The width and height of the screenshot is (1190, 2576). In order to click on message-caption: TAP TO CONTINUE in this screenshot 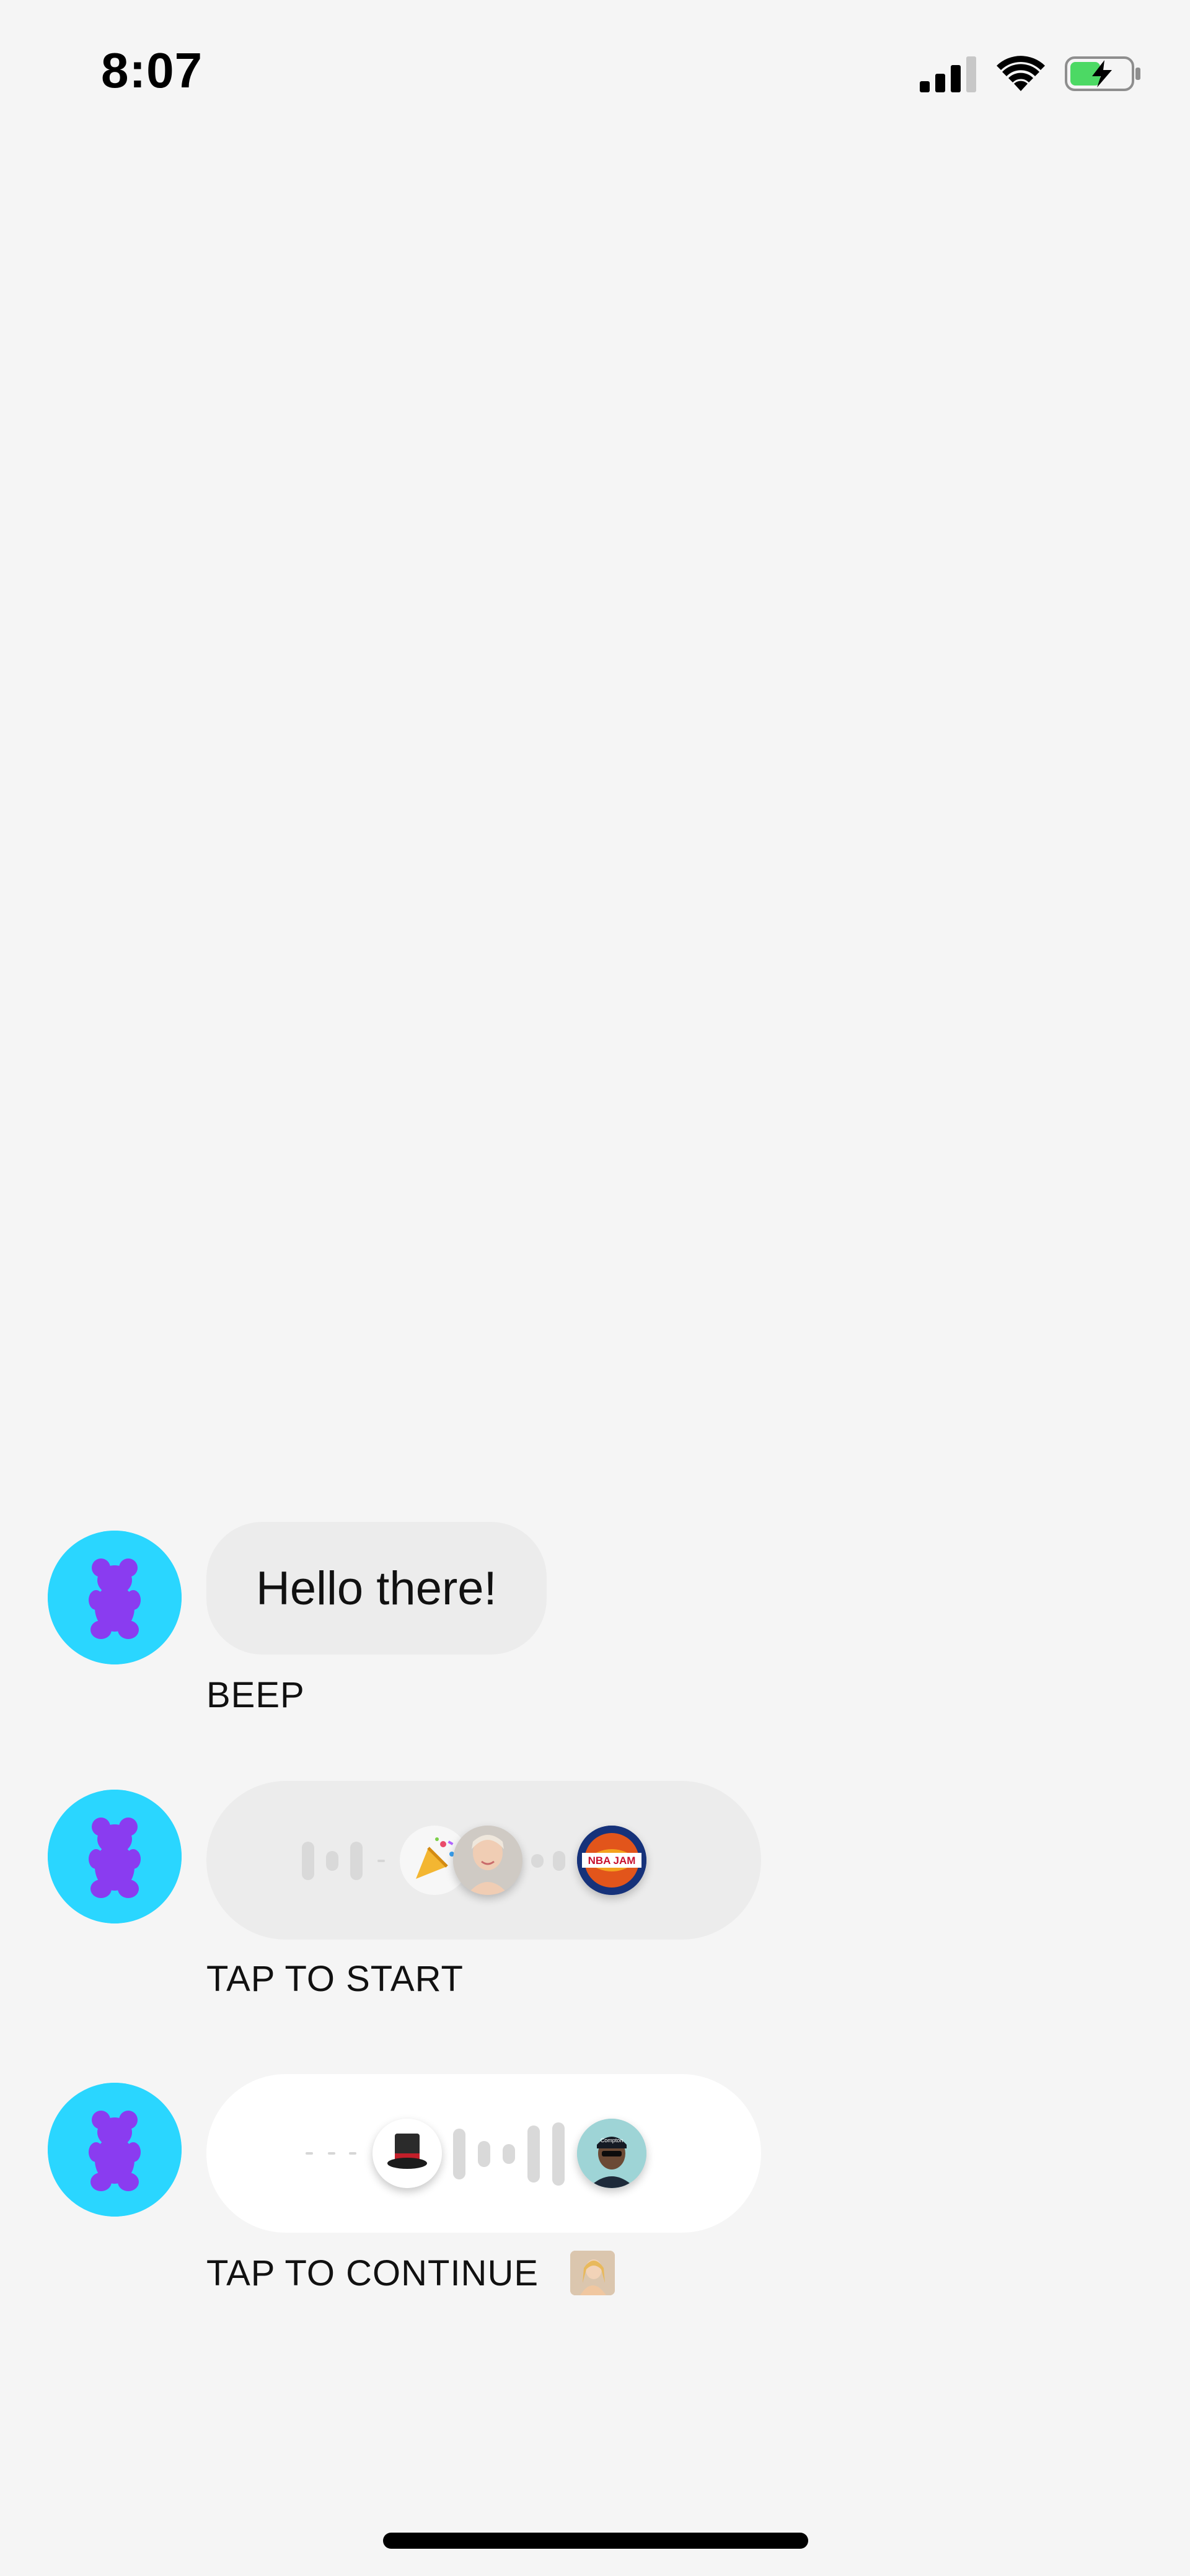, I will do `click(372, 2273)`.